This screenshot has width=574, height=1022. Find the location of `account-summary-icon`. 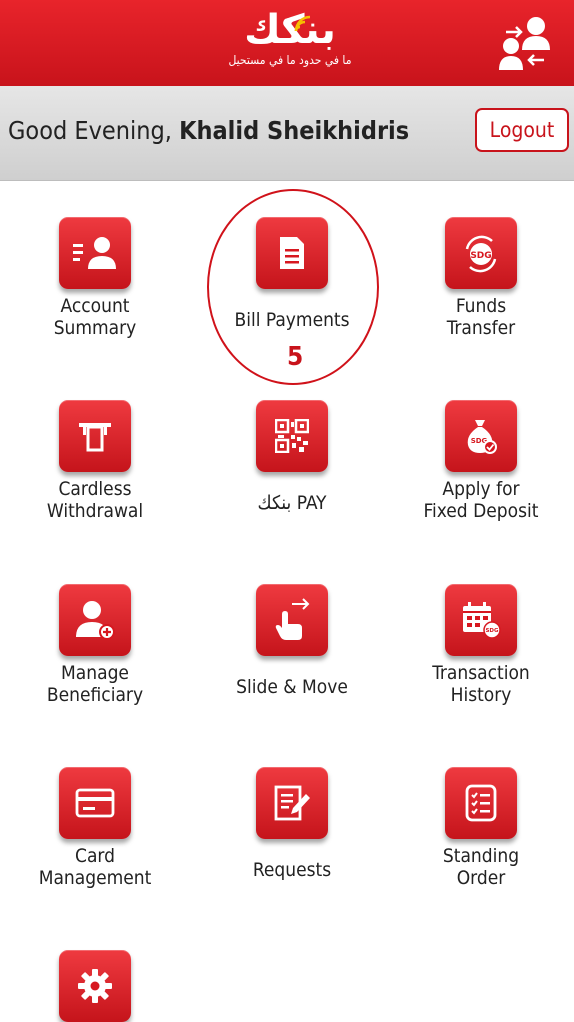

account-summary-icon is located at coordinates (94, 253).